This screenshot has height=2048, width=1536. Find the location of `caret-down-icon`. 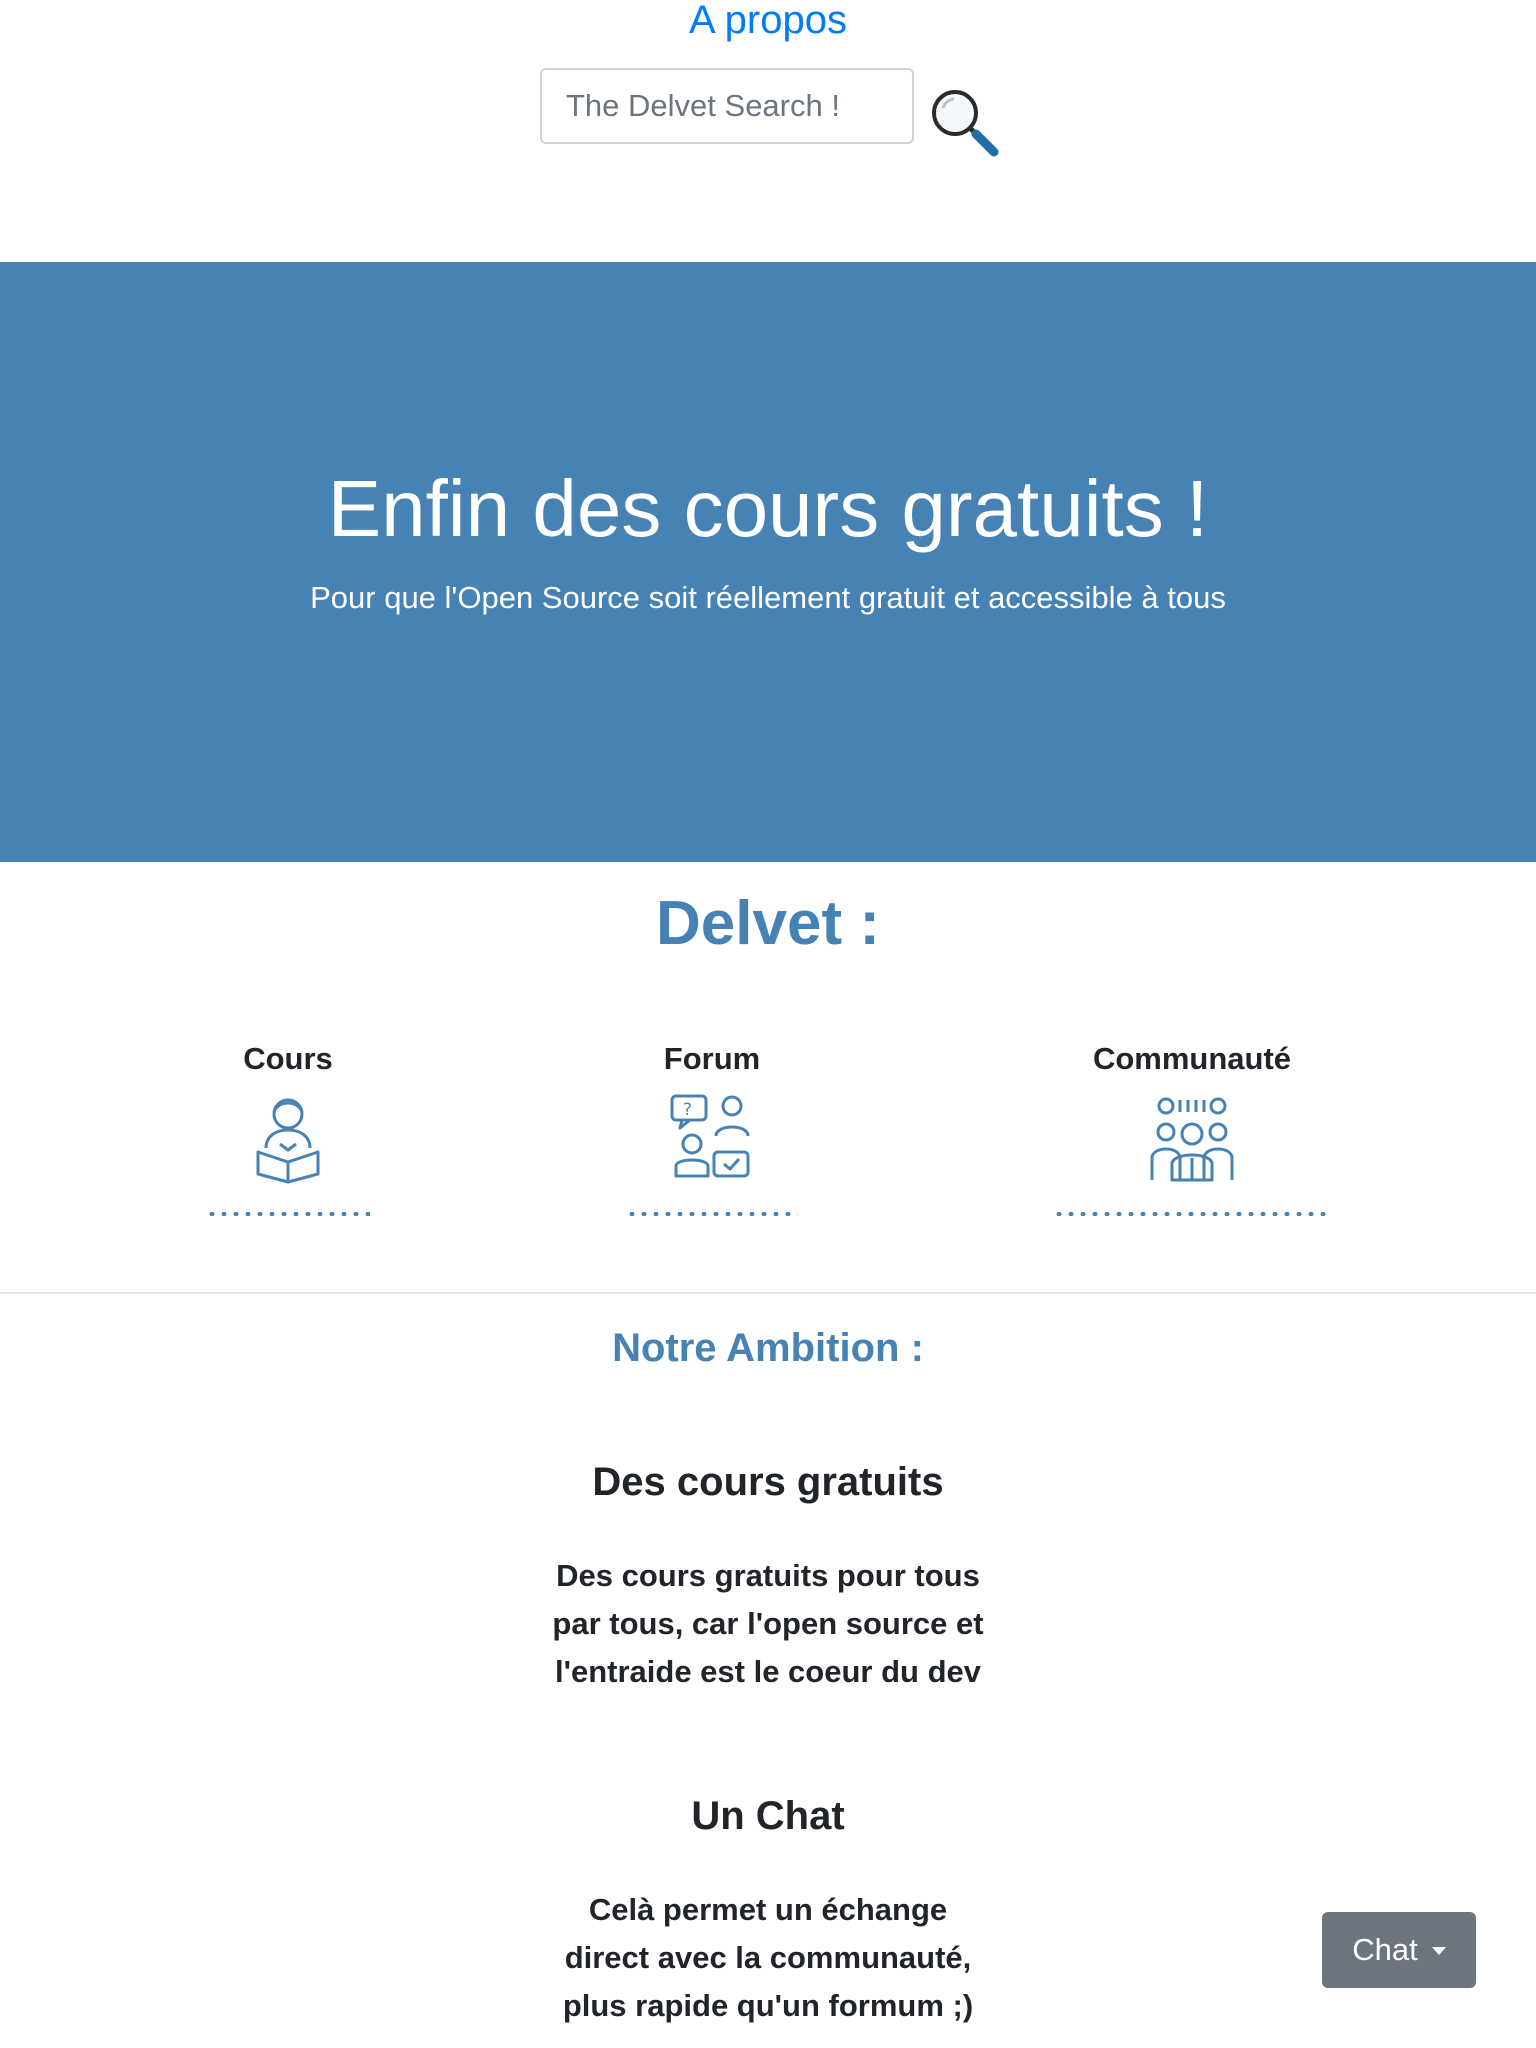

caret-down-icon is located at coordinates (1438, 1951).